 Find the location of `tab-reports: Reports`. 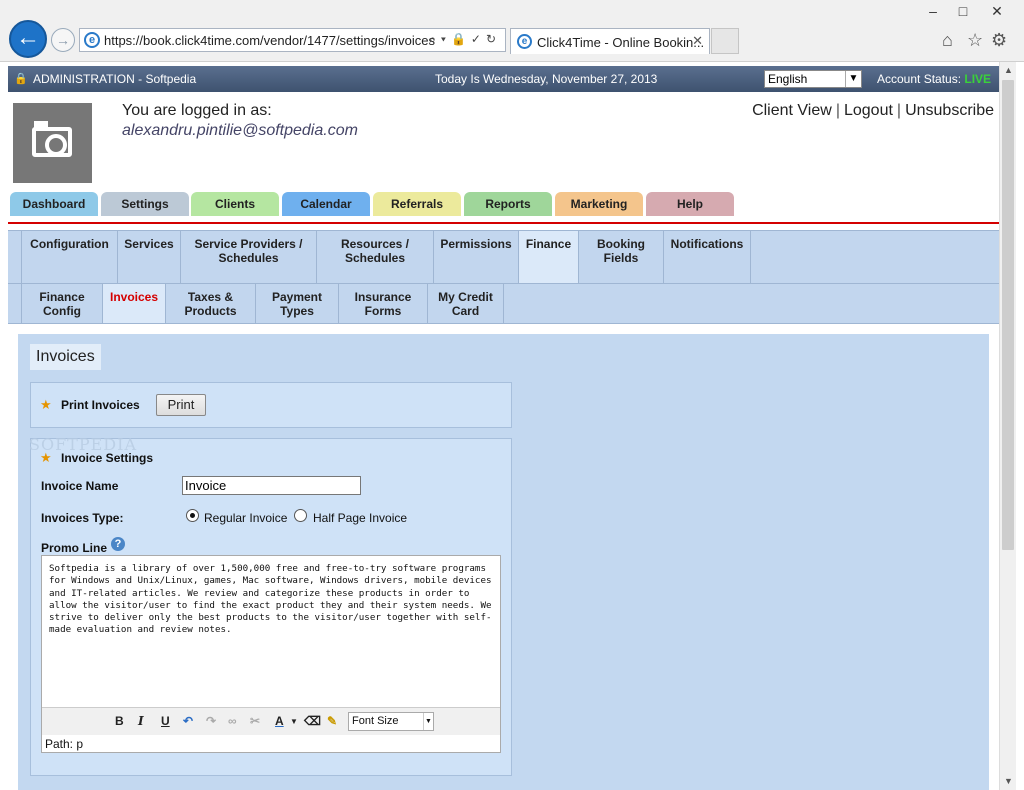

tab-reports: Reports is located at coordinates (508, 204).